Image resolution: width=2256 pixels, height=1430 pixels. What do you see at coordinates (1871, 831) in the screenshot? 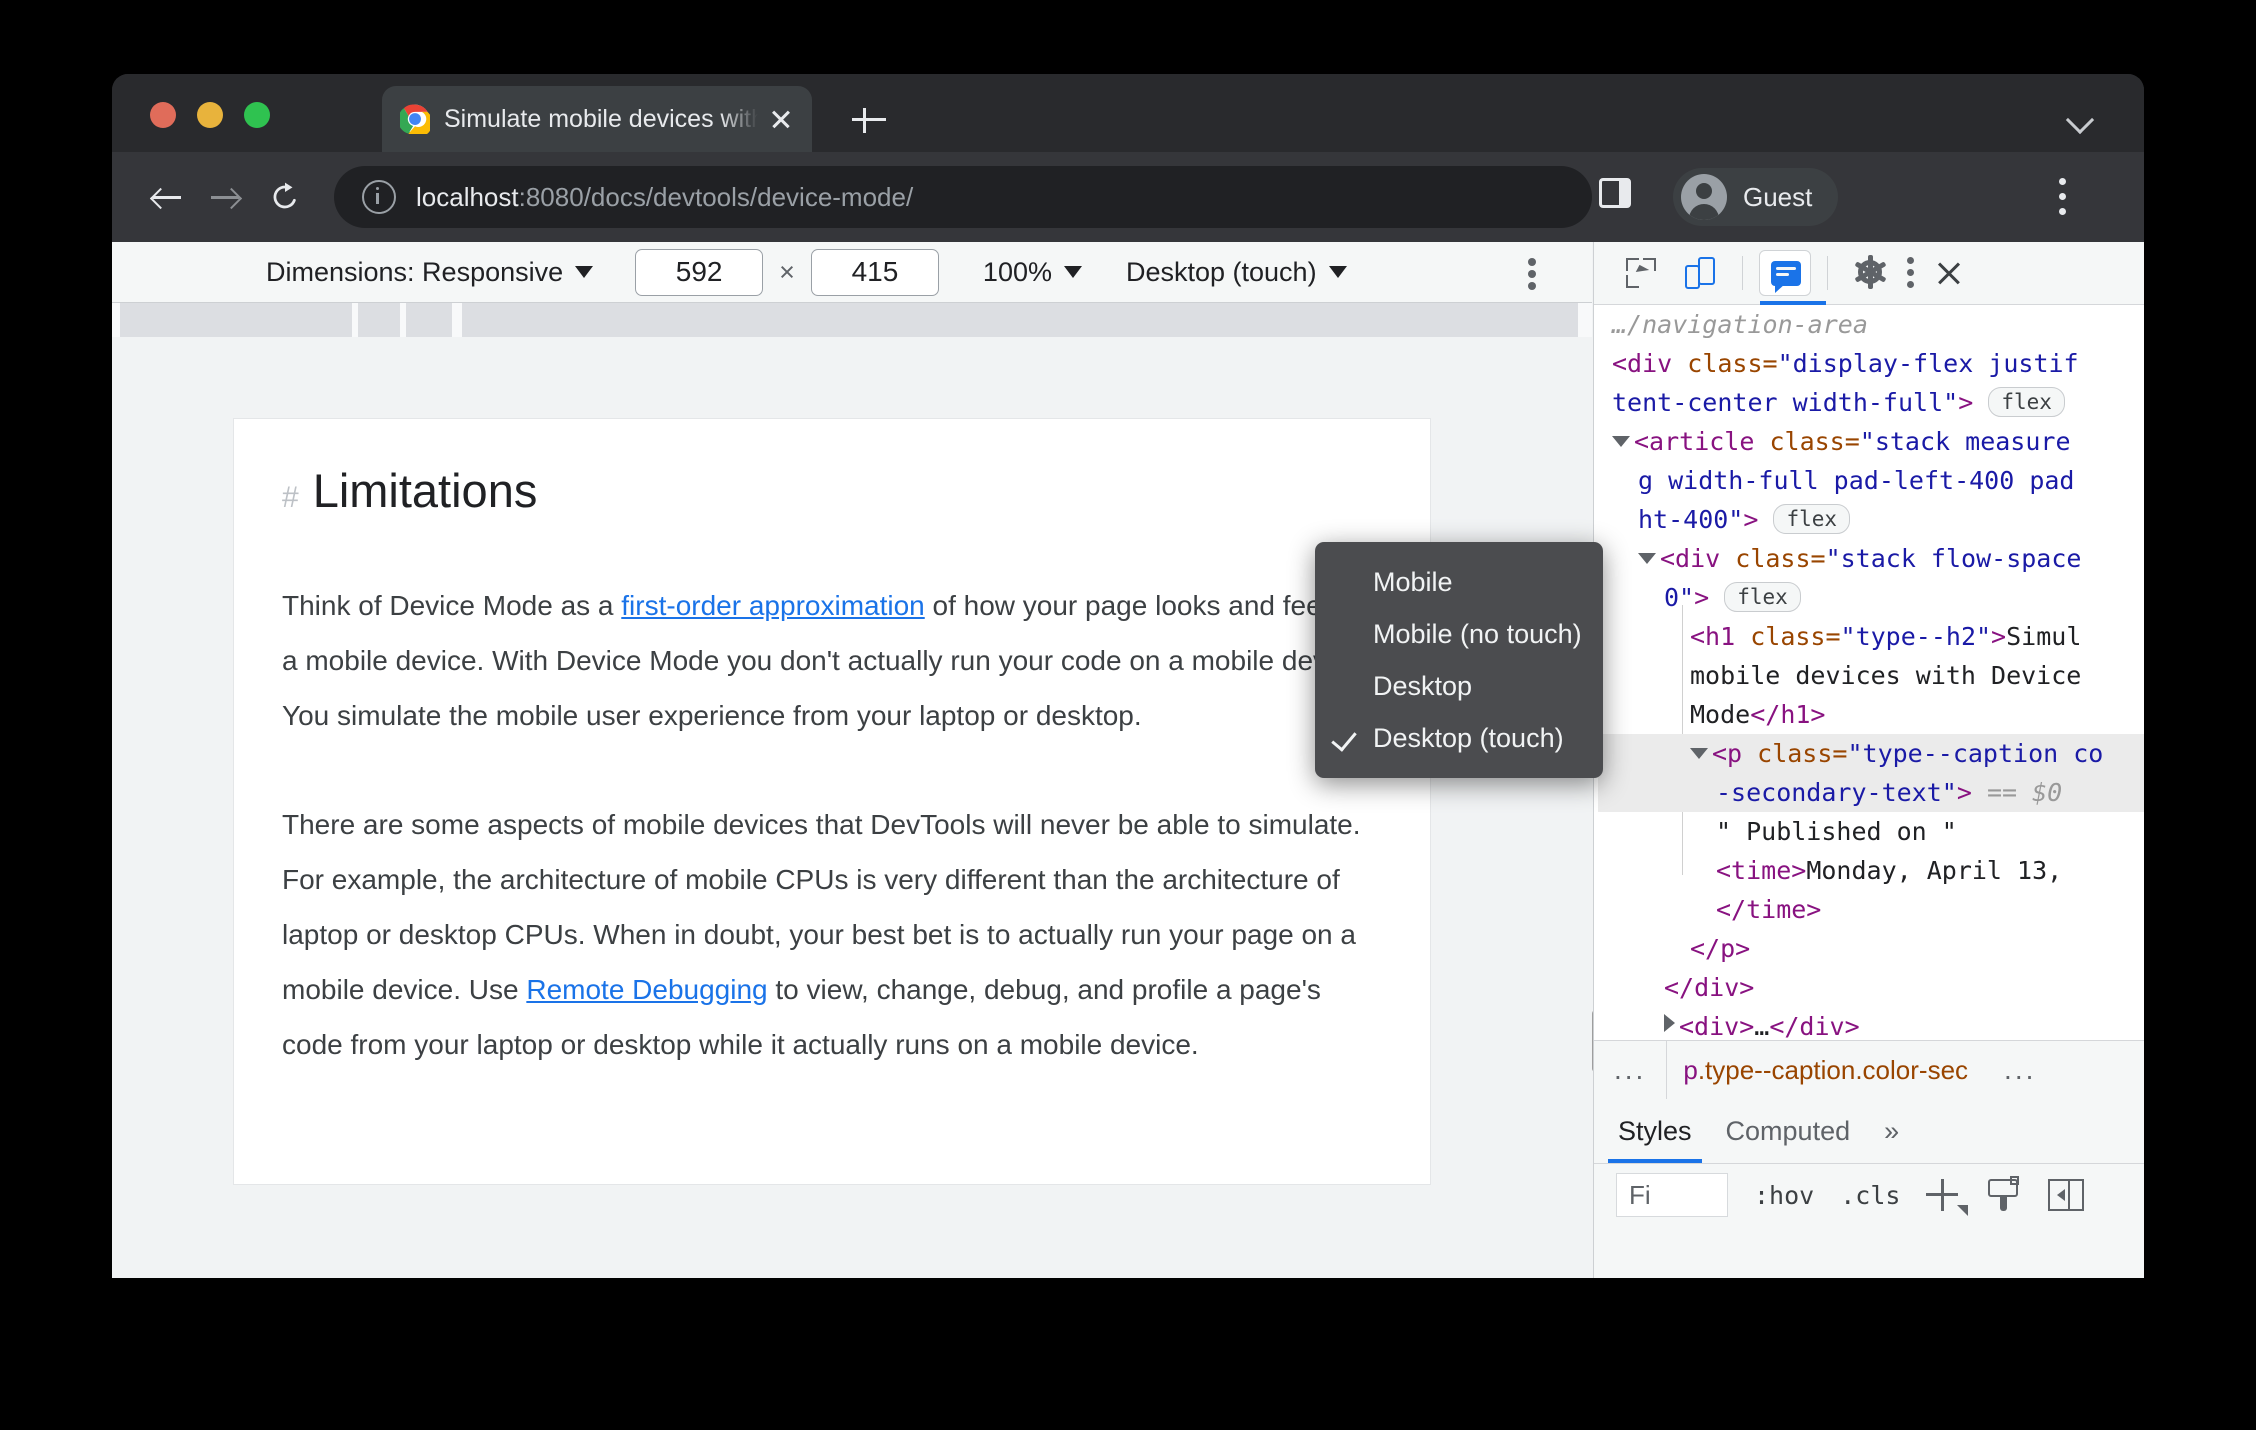
I see `dom-tree-line: " Published on "` at bounding box center [1871, 831].